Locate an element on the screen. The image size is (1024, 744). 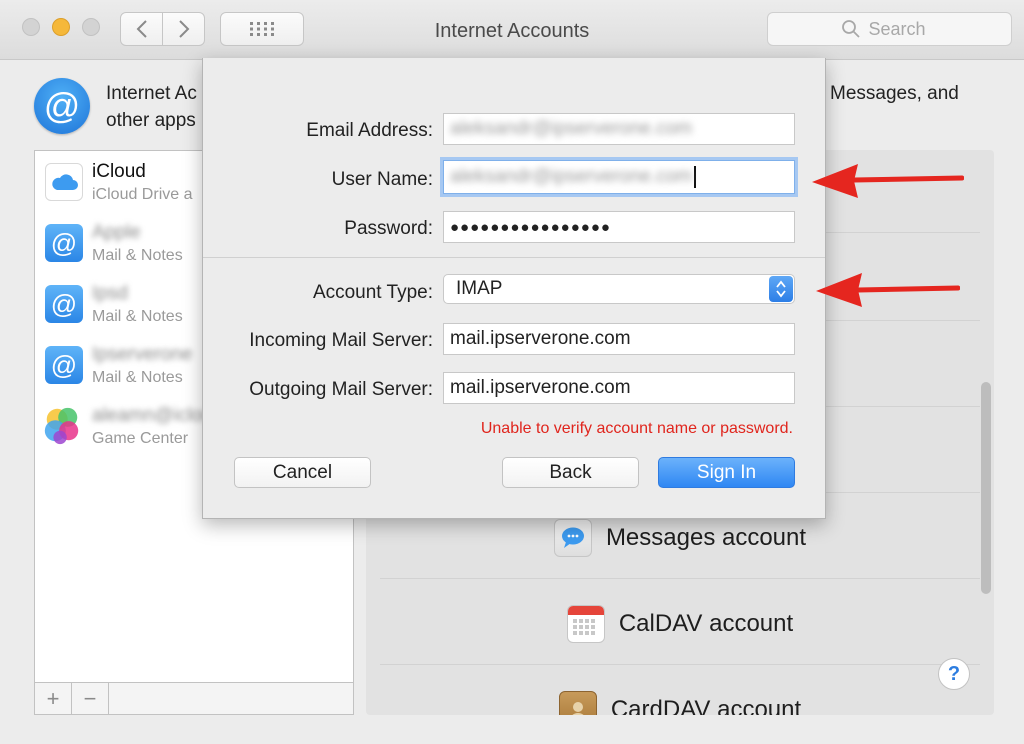
title-bar: Internet Accounts is located at coordinates (512, 30).